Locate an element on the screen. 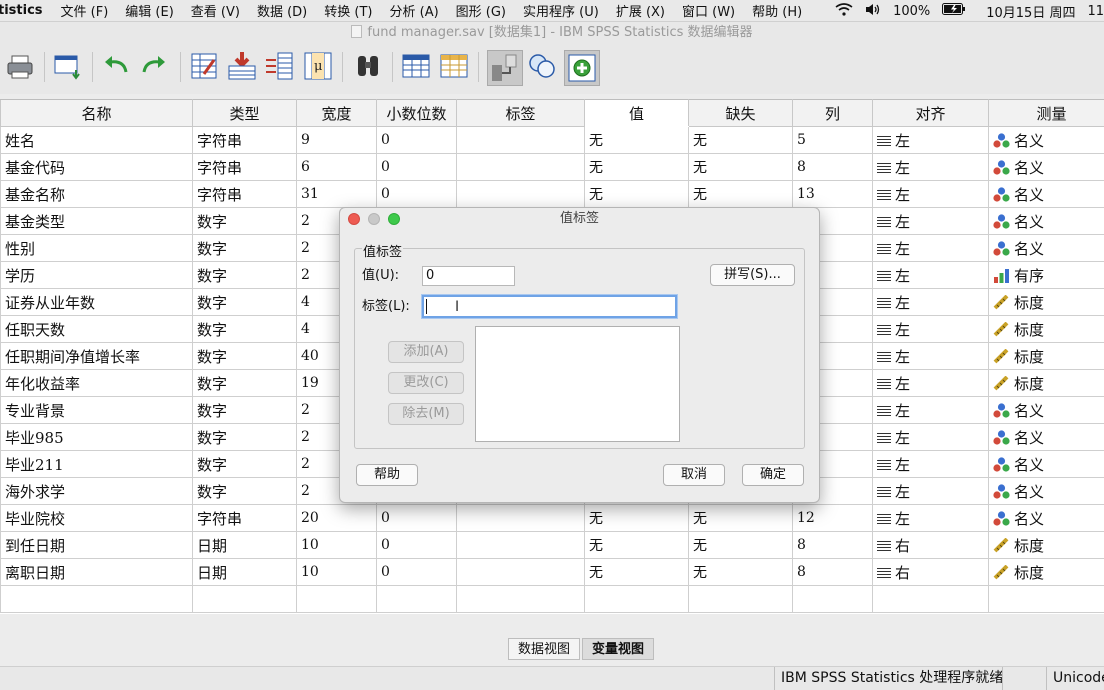  menu-data: 数据 (D) is located at coordinates (282, 10).